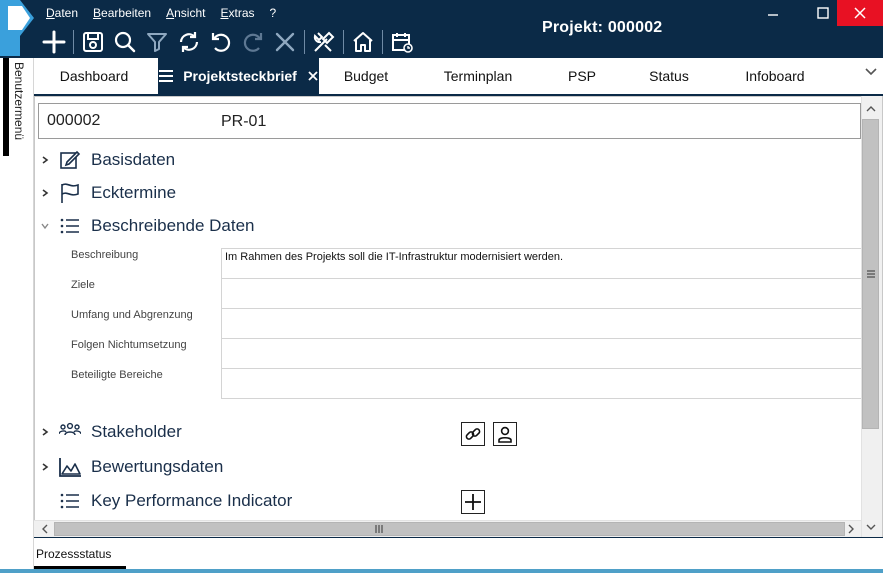 Image resolution: width=883 pixels, height=573 pixels. Describe the element at coordinates (70, 467) in the screenshot. I see `chart-area-icon` at that location.